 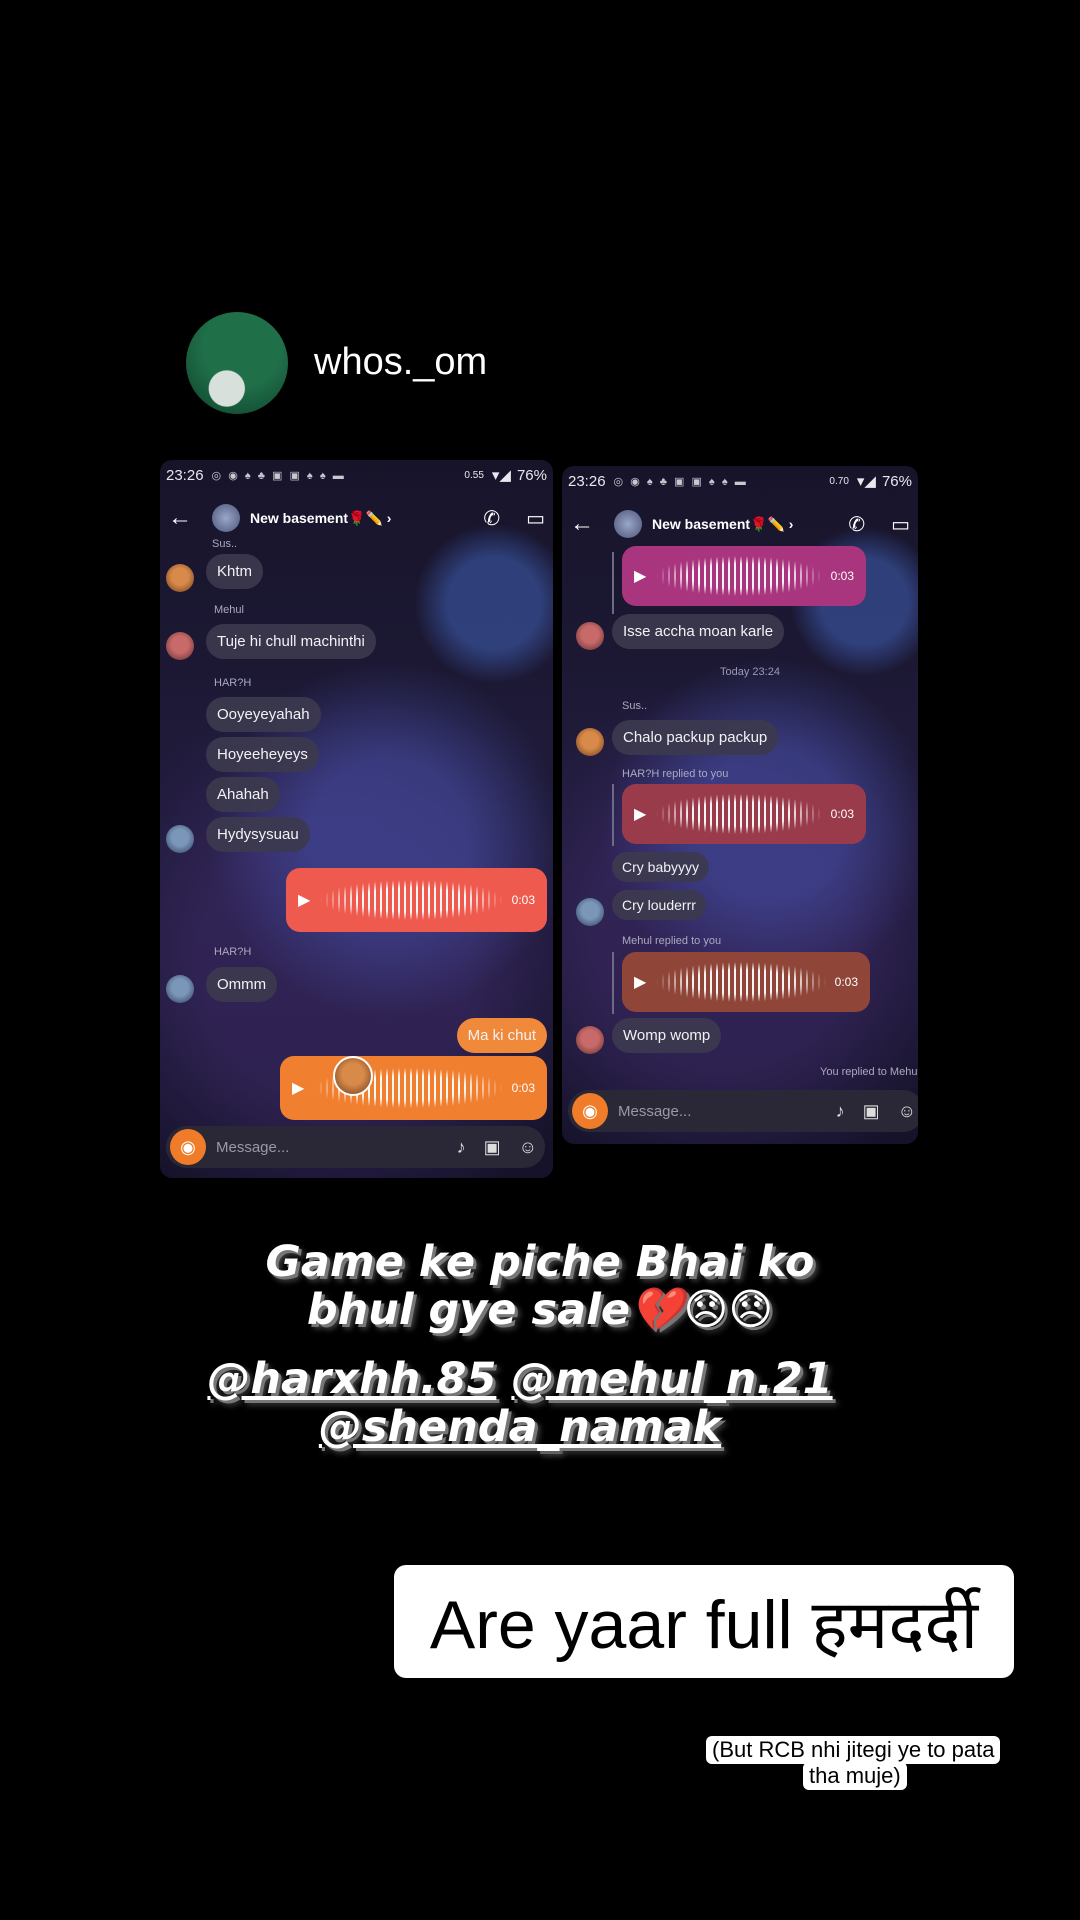 I want to click on message-bubble: Tuje hi chull machinthi, so click(x=291, y=641).